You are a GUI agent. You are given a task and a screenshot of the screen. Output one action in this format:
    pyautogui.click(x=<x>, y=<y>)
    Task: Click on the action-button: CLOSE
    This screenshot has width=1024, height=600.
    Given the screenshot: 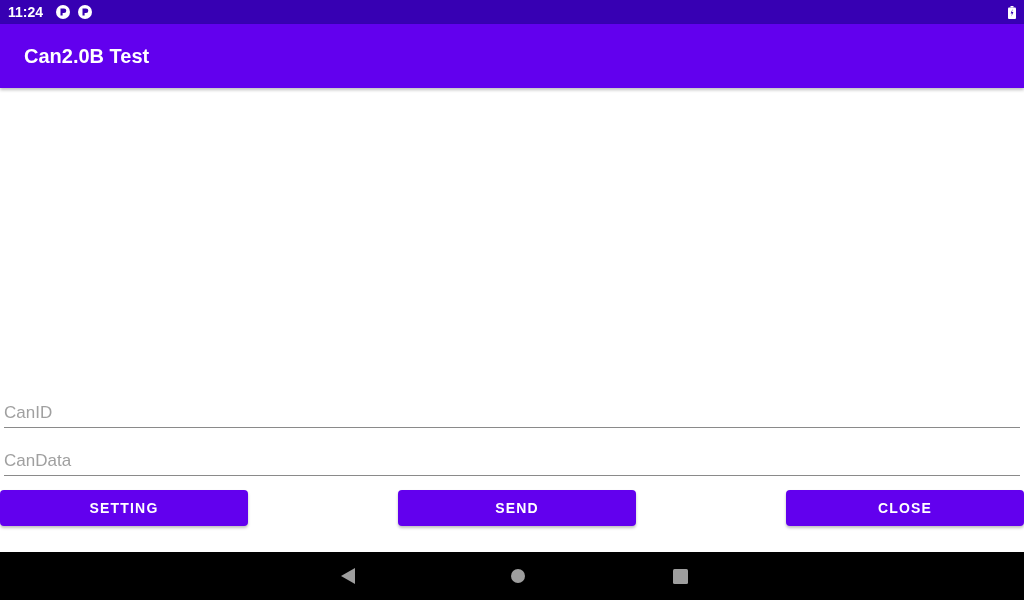 What is the action you would take?
    pyautogui.click(x=905, y=508)
    